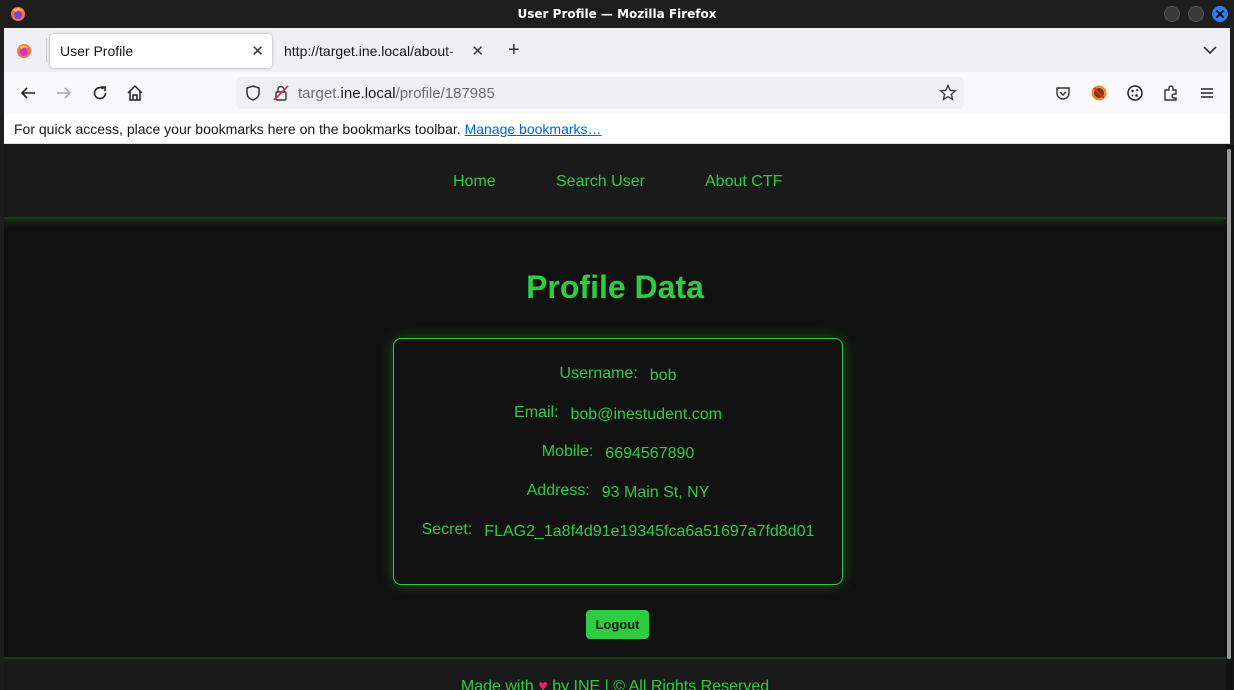 The image size is (1234, 690). What do you see at coordinates (281, 93) in the screenshot?
I see `insecure-lock-icon` at bounding box center [281, 93].